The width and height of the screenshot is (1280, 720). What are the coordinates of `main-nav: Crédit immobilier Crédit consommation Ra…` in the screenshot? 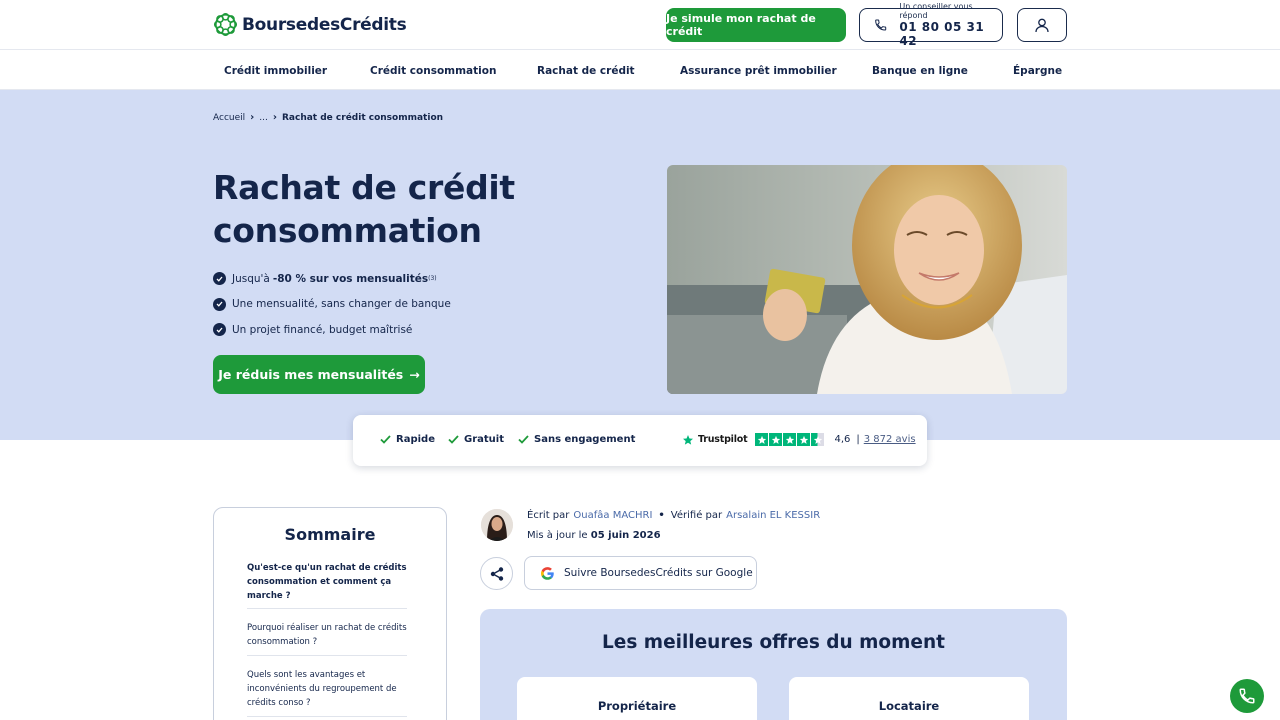 It's located at (640, 70).